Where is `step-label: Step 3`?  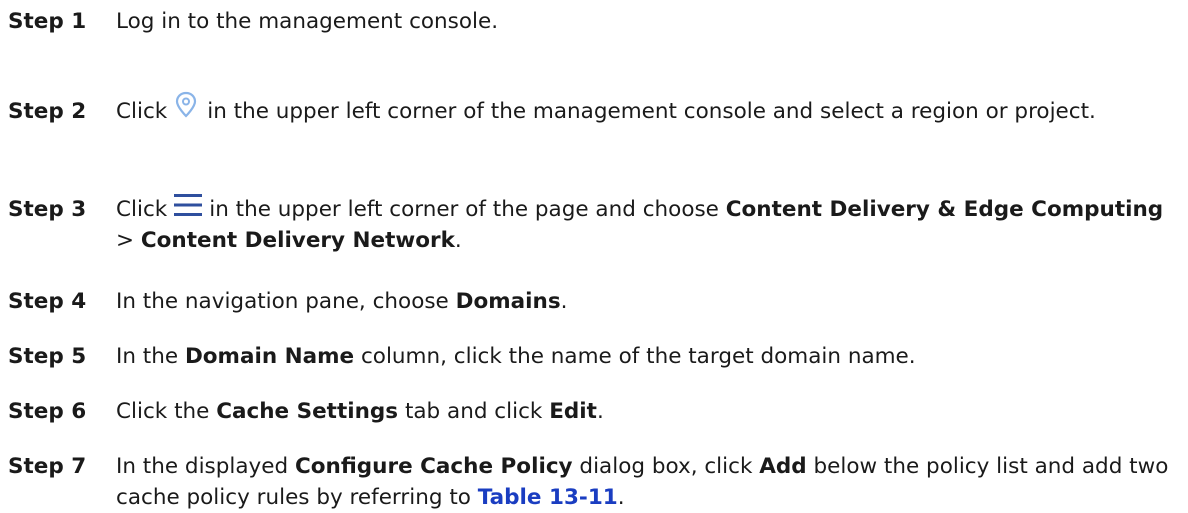
step-label: Step 3 is located at coordinates (47, 209).